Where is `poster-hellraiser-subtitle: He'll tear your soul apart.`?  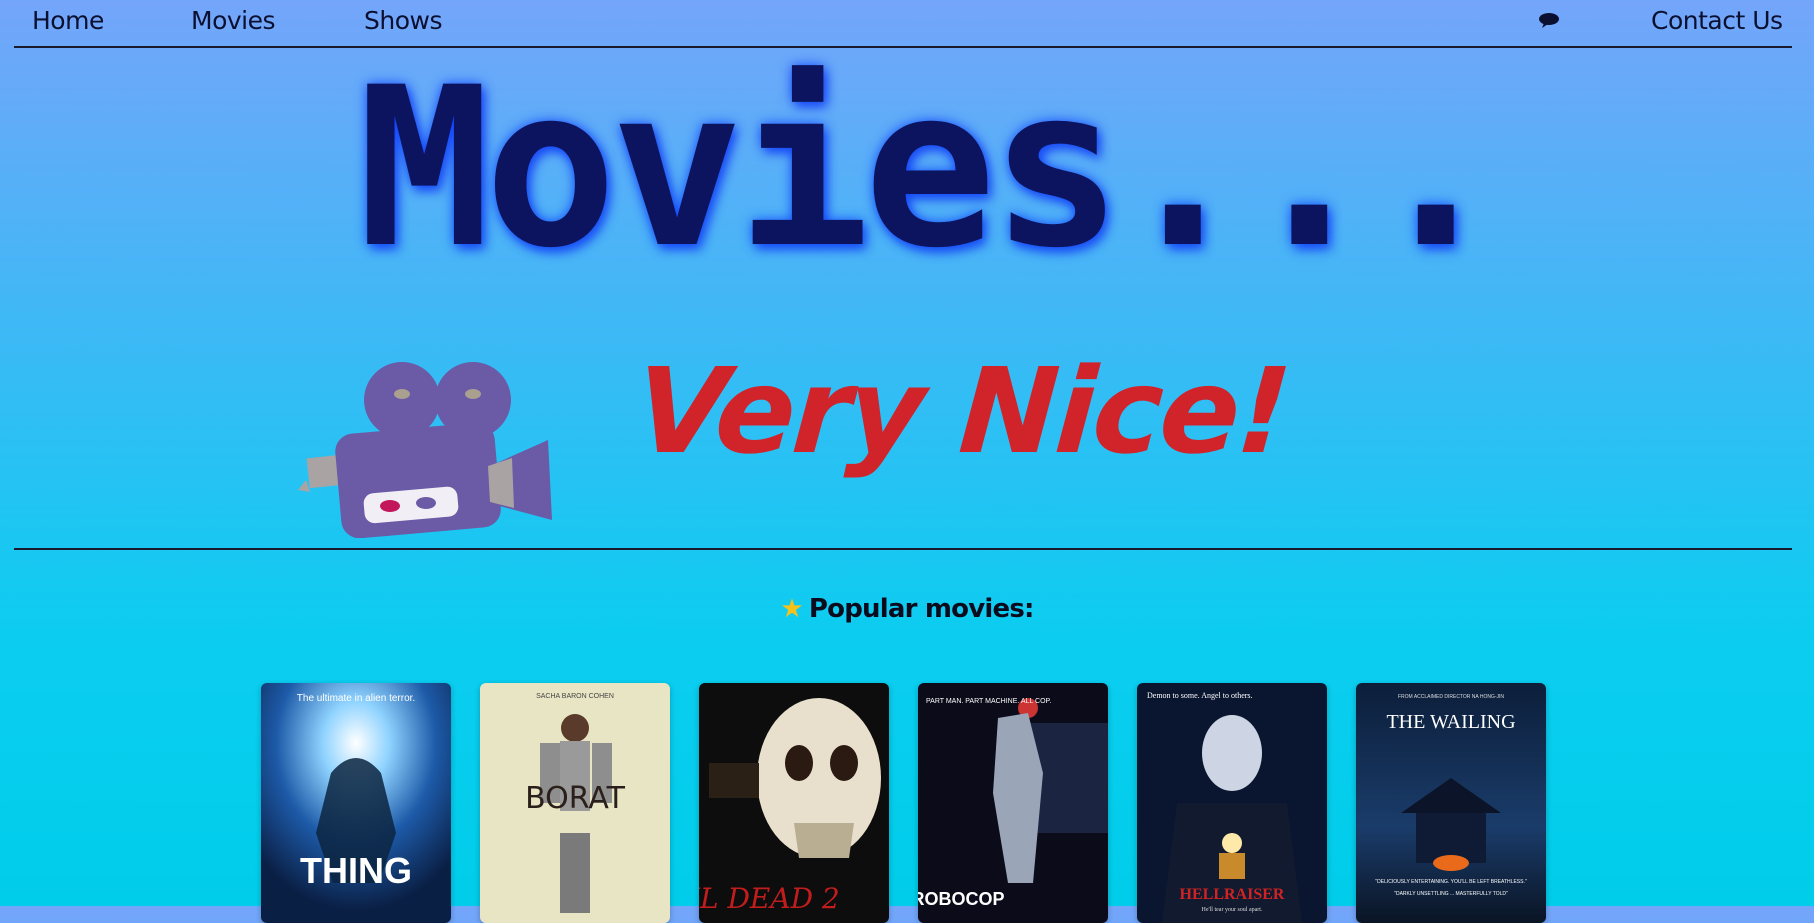
poster-hellraiser-subtitle: He'll tear your soul apart. is located at coordinates (1232, 910).